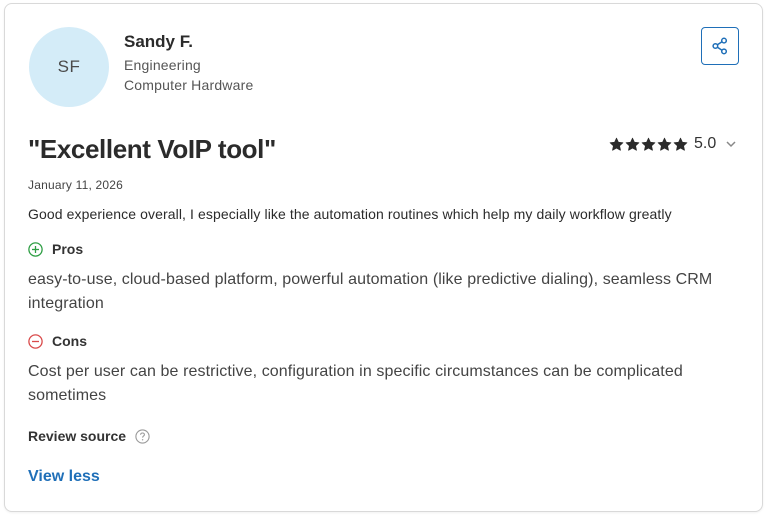 This screenshot has height=520, width=770. I want to click on cons-label: Cons, so click(69, 341).